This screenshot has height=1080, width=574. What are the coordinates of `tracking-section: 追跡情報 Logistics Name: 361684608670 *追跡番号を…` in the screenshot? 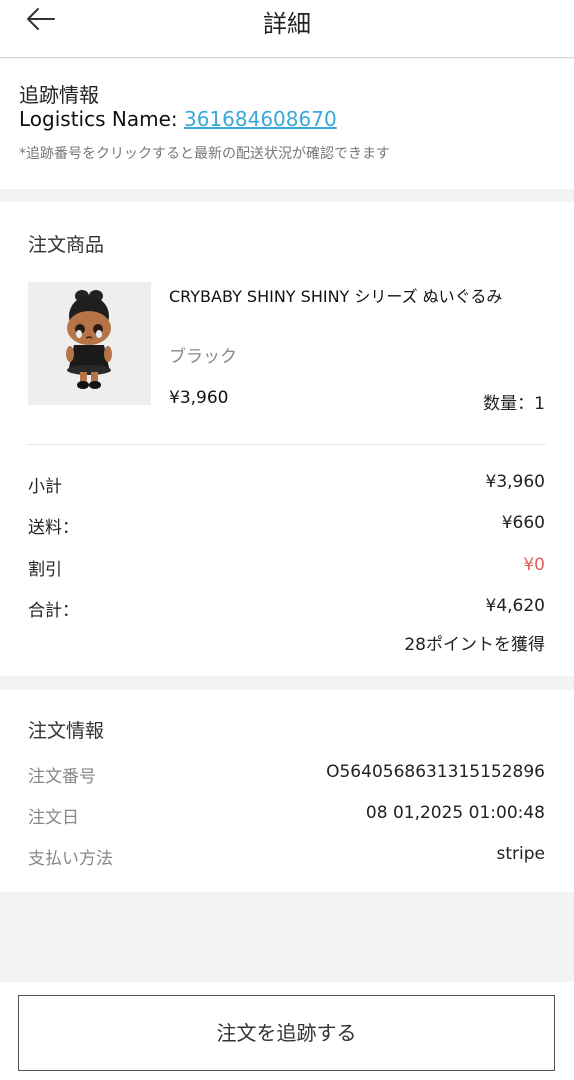 It's located at (287, 124).